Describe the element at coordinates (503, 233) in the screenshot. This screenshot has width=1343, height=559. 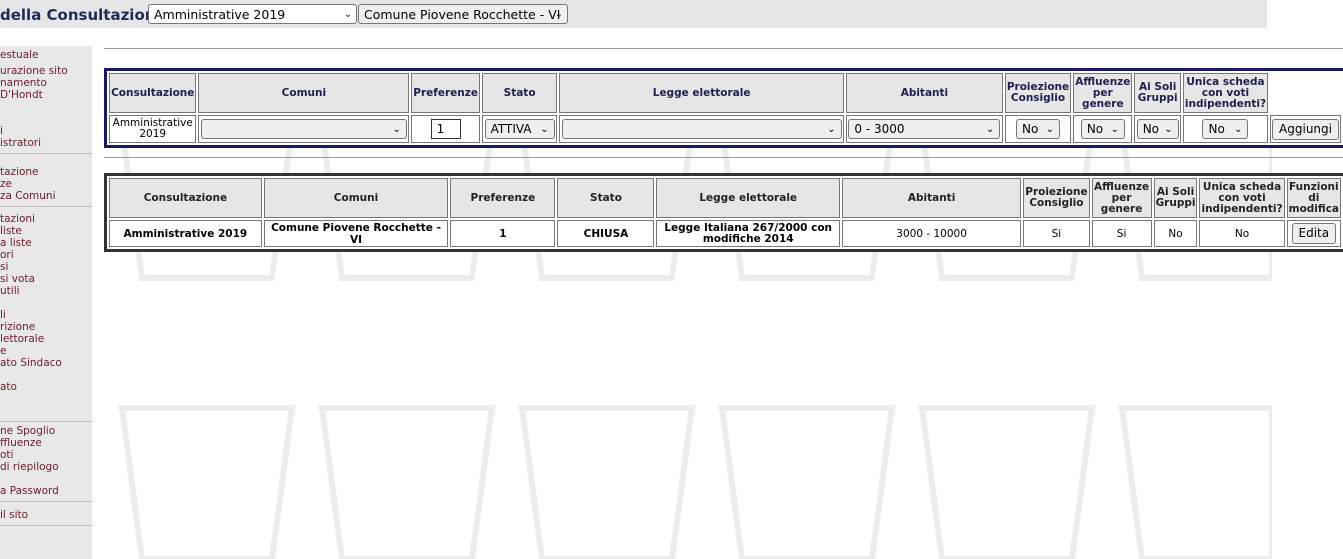
I see `row-preferenze: 1` at that location.